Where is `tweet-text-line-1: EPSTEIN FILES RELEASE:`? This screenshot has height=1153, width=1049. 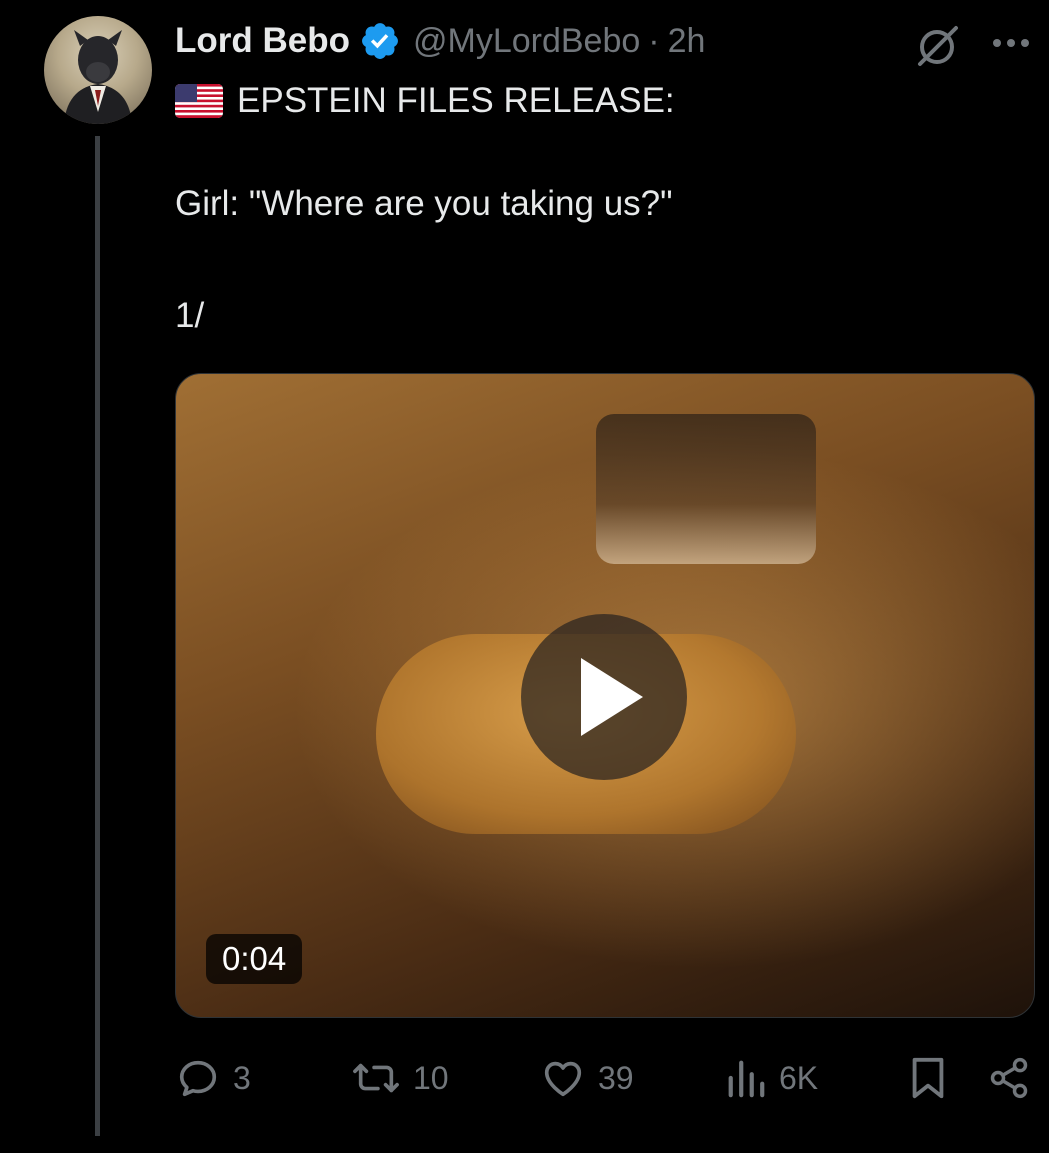
tweet-text-line-1: EPSTEIN FILES RELEASE: is located at coordinates (425, 101).